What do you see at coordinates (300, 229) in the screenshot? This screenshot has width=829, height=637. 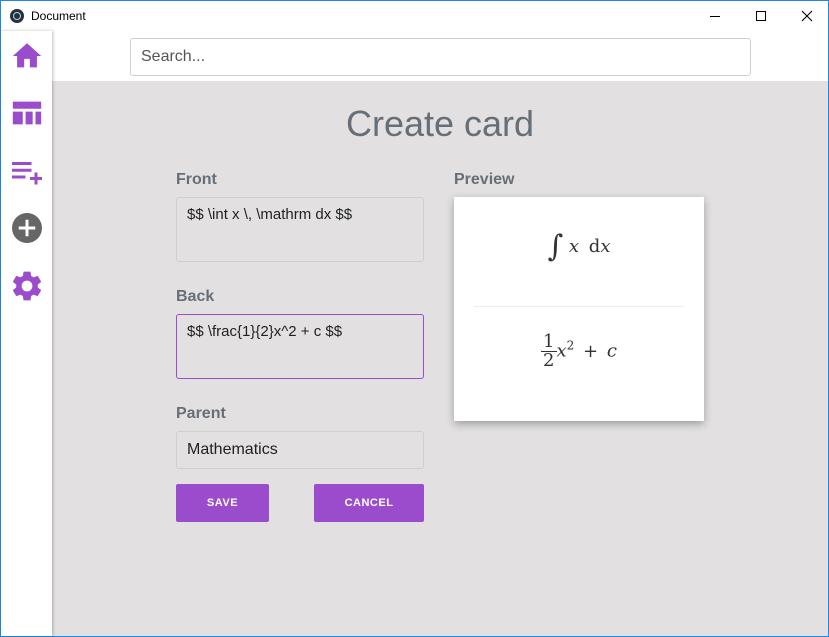 I see `front-field: $$ \int x \, \mathrm dx $$` at bounding box center [300, 229].